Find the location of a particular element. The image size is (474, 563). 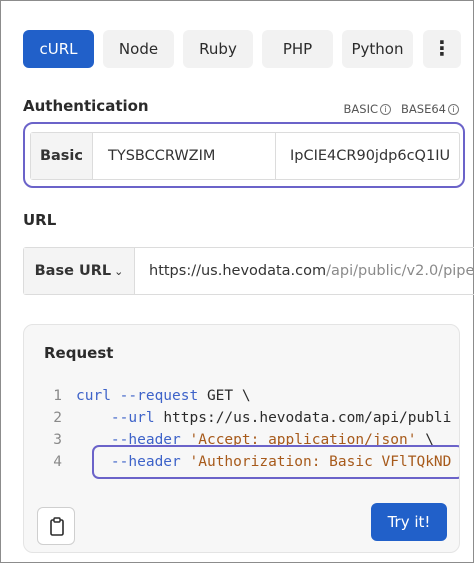

more-vertical-icon: ⋮ is located at coordinates (442, 49).